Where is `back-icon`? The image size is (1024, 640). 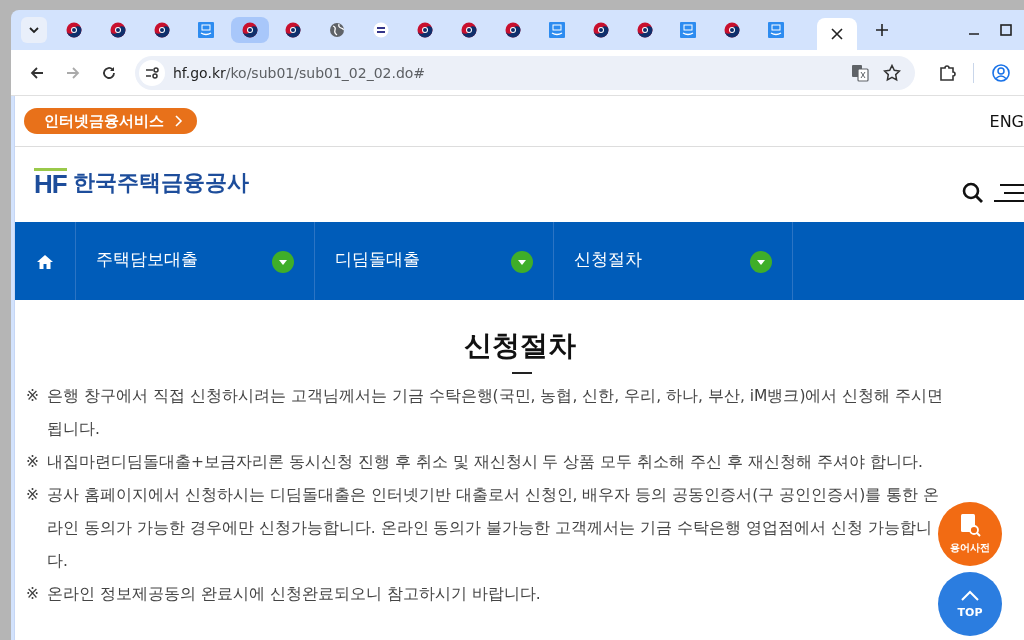 back-icon is located at coordinates (37, 72).